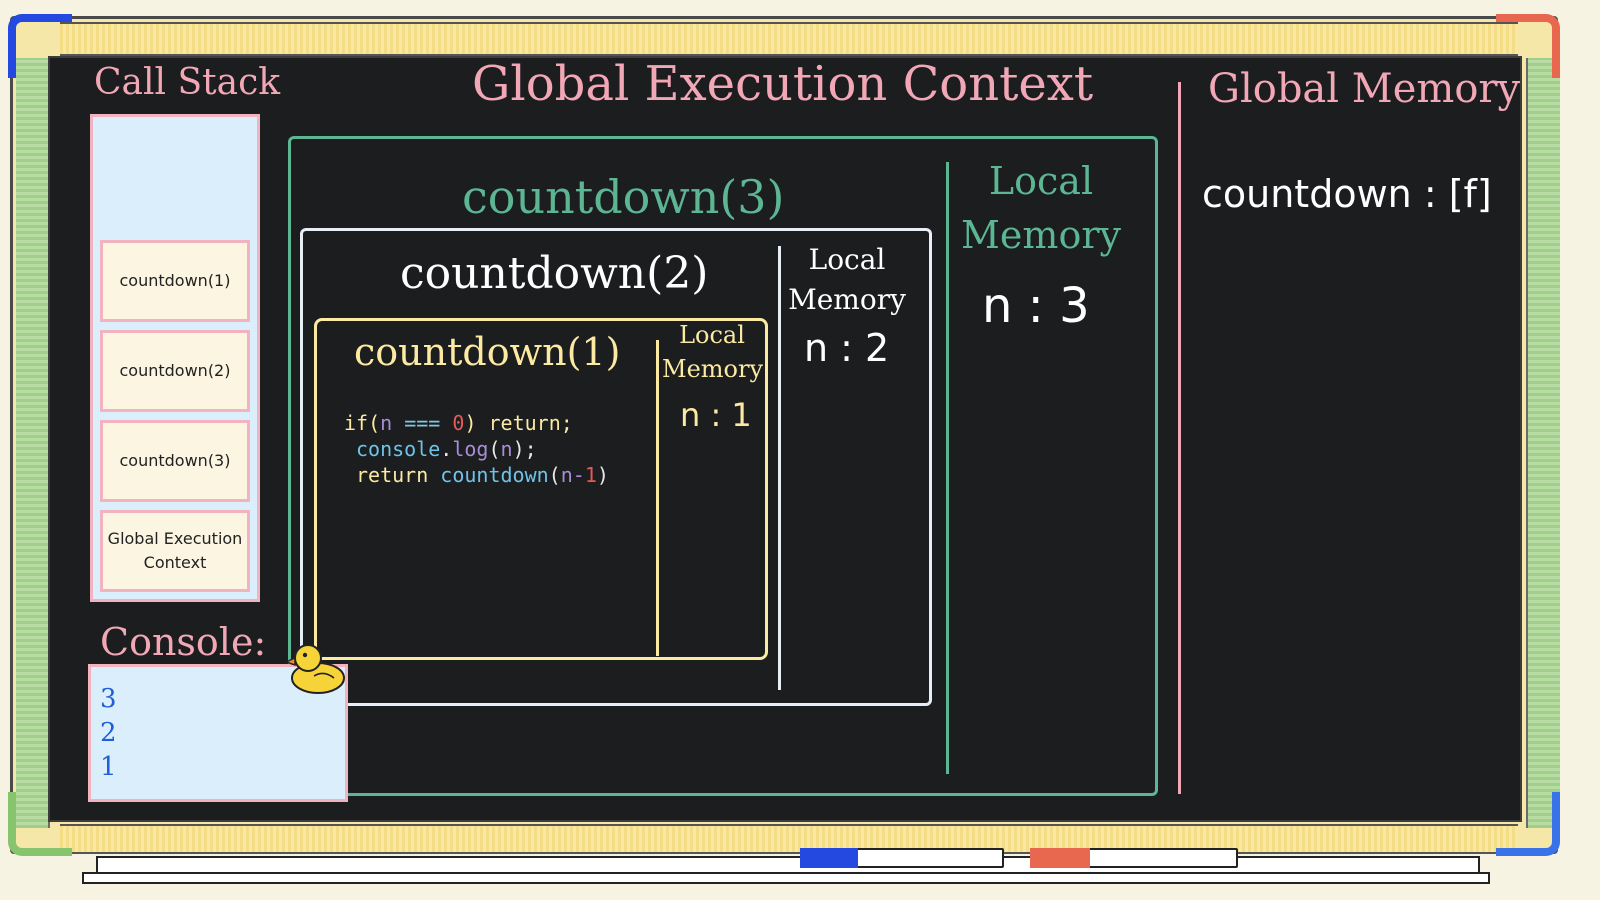 The image size is (1600, 900). Describe the element at coordinates (175, 371) in the screenshot. I see `stack-frame-countdown-2: countdown(2)` at that location.